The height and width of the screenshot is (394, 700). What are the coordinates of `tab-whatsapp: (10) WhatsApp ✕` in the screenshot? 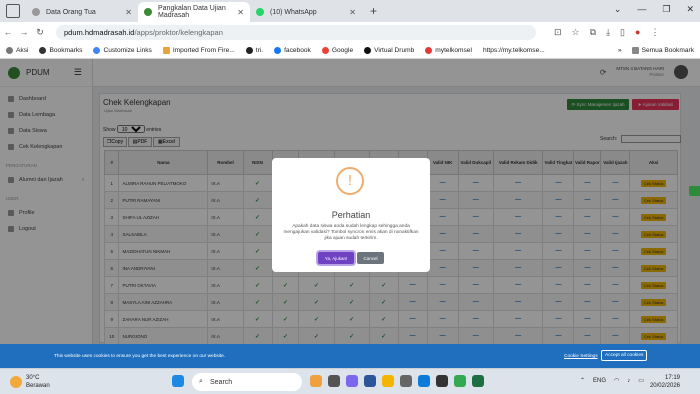 It's located at (306, 12).